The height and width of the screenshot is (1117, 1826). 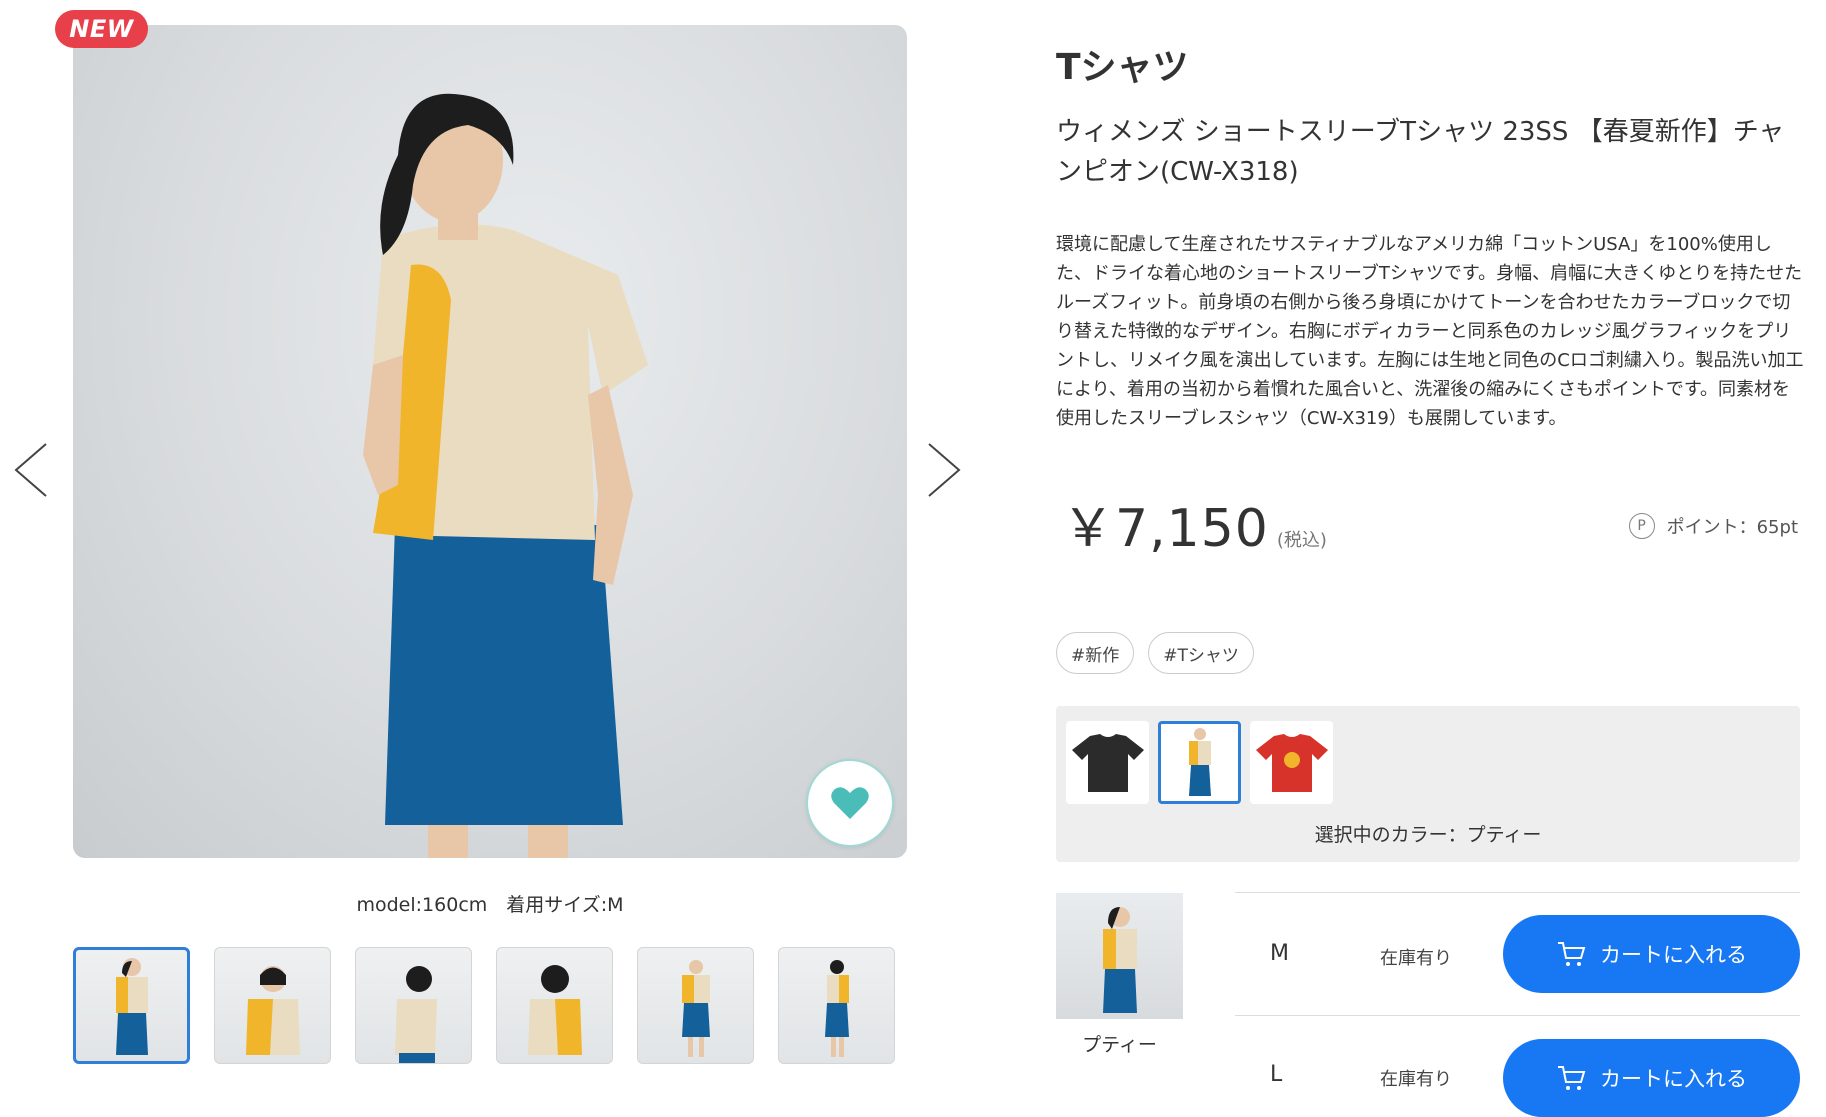 I want to click on color-swatch-black, so click(x=1107, y=762).